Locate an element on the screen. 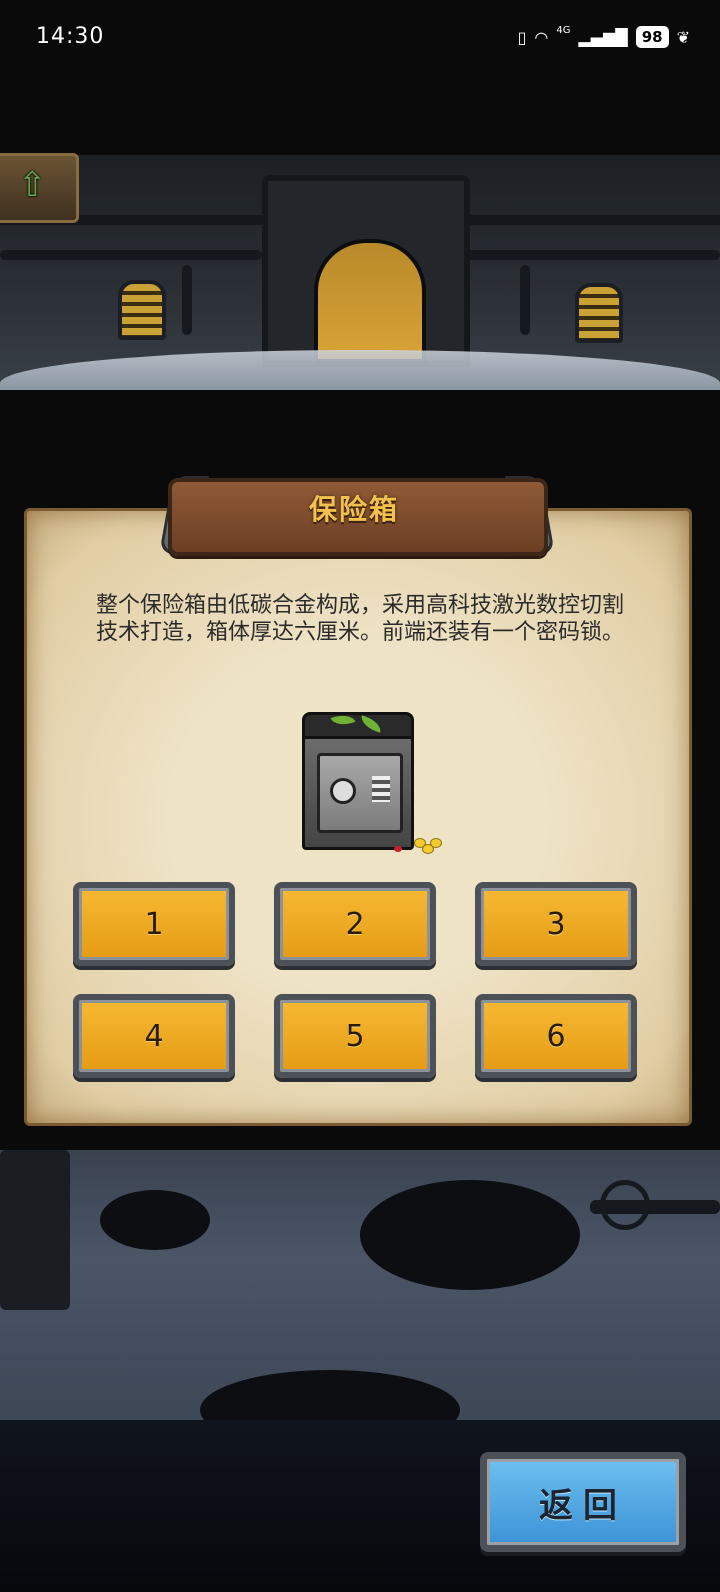 This screenshot has width=720, height=1592. status-icons: ▯ ◠ 4G ▂▄▆█ 98 ❦ is located at coordinates (603, 36).